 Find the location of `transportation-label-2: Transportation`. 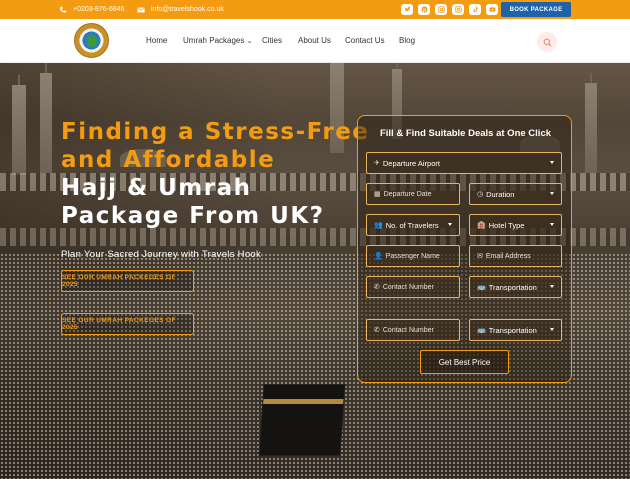

transportation-label-2: Transportation is located at coordinates (512, 330).